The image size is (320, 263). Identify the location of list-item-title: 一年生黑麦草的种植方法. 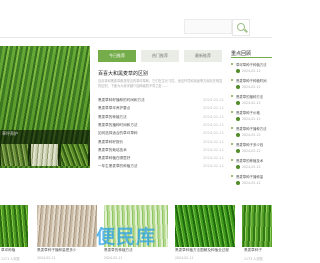
(118, 166).